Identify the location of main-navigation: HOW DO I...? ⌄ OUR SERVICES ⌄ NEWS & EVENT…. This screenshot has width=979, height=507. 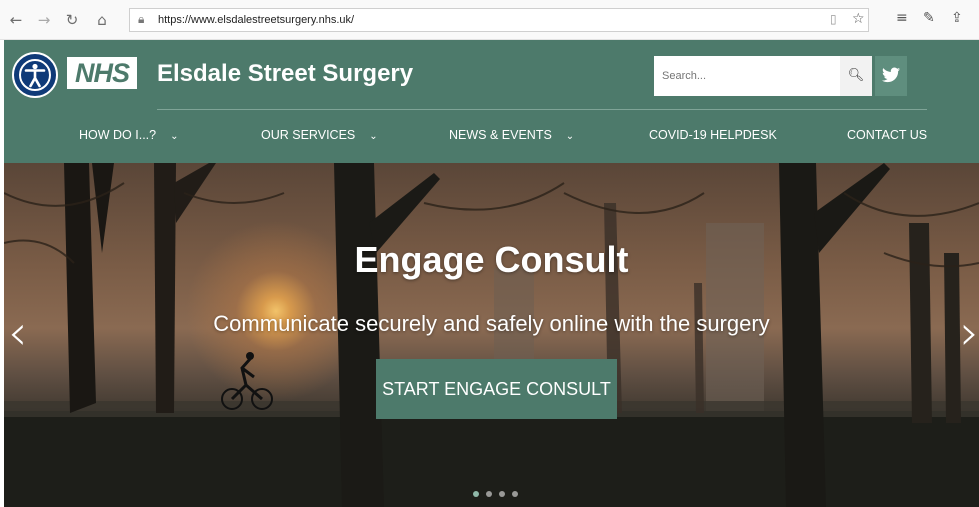
(491, 136).